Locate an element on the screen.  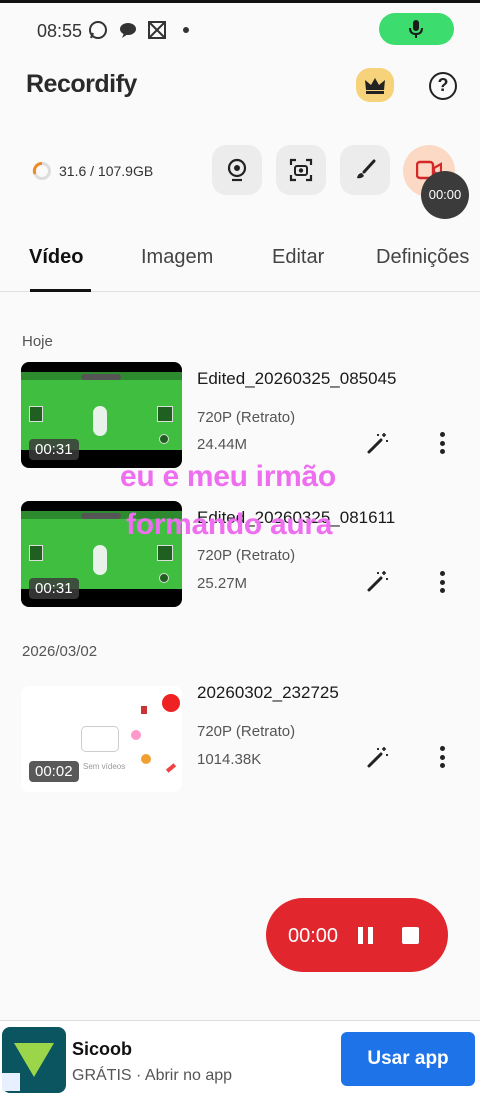
active-tab-indicator is located at coordinates (60, 290).